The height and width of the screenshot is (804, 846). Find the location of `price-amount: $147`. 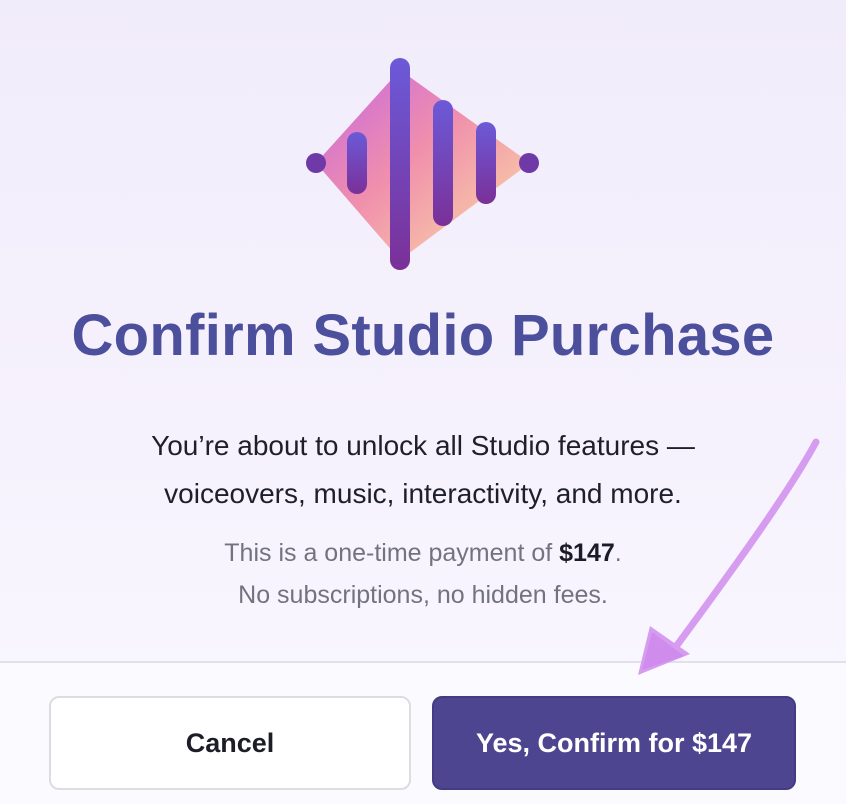

price-amount: $147 is located at coordinates (587, 553).